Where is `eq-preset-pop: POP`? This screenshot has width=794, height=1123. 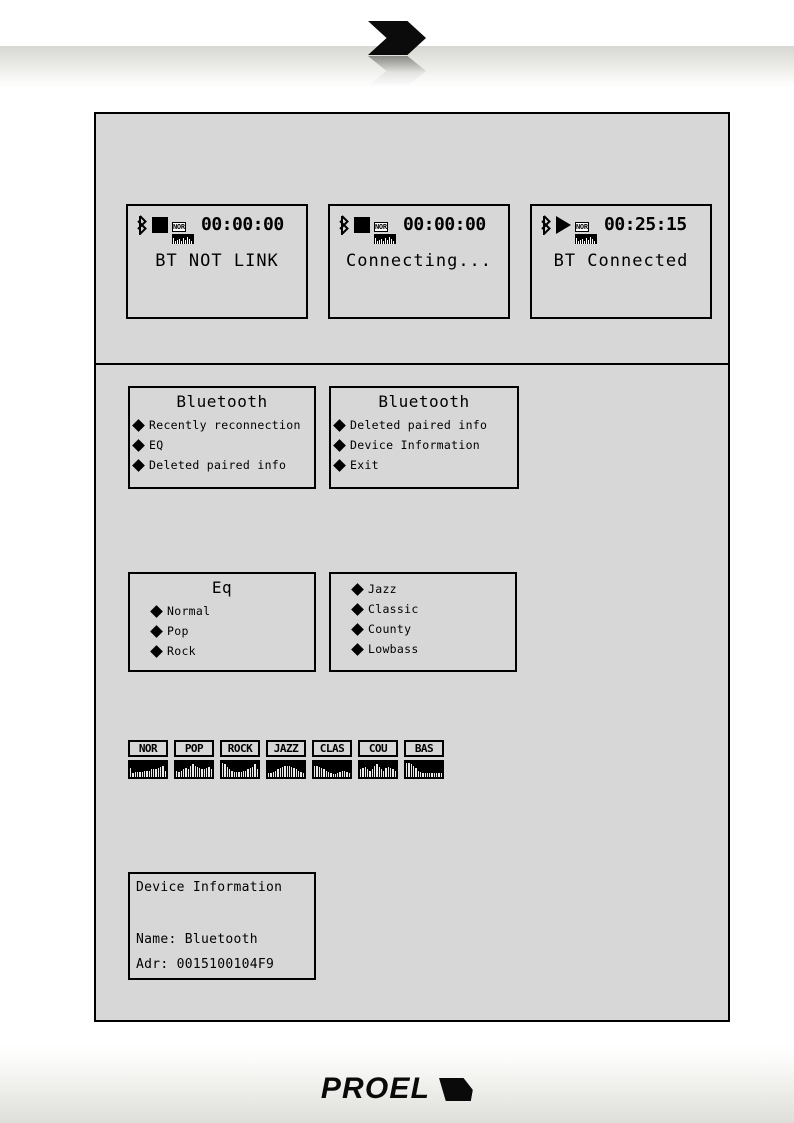
eq-preset-pop: POP is located at coordinates (194, 759).